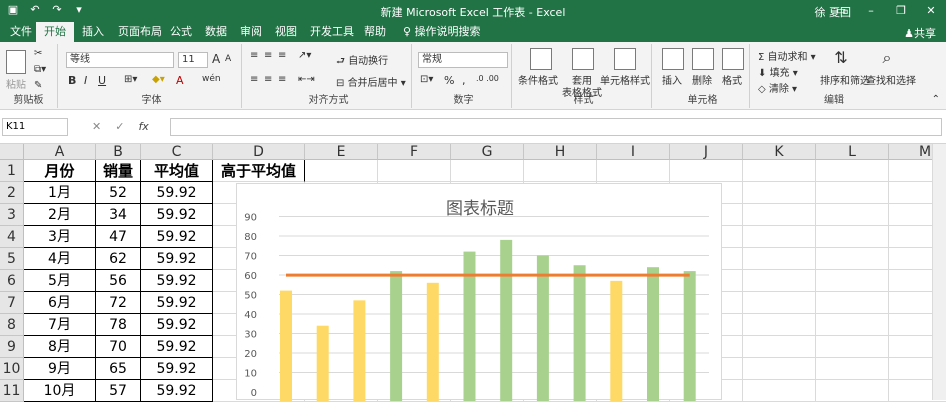 Image resolution: width=946 pixels, height=405 pixels. What do you see at coordinates (118, 391) in the screenshot?
I see `cell-b11: 57` at bounding box center [118, 391].